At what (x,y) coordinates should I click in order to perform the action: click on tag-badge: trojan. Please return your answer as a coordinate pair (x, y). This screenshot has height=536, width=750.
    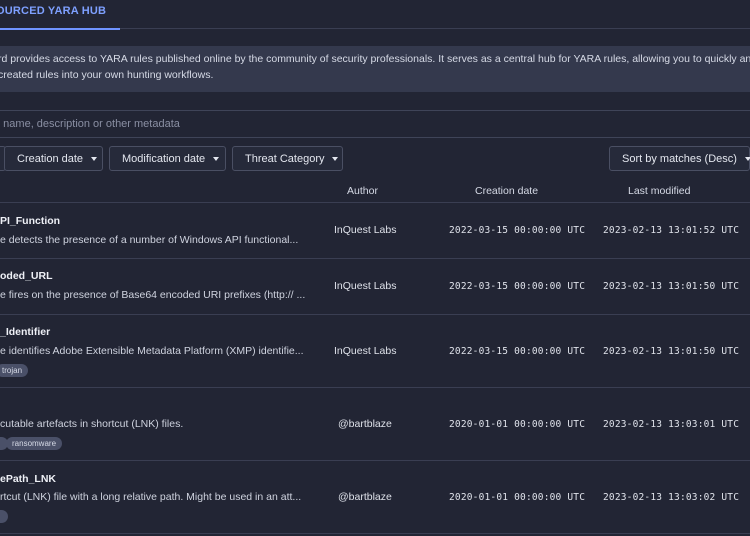
    Looking at the image, I should click on (14, 370).